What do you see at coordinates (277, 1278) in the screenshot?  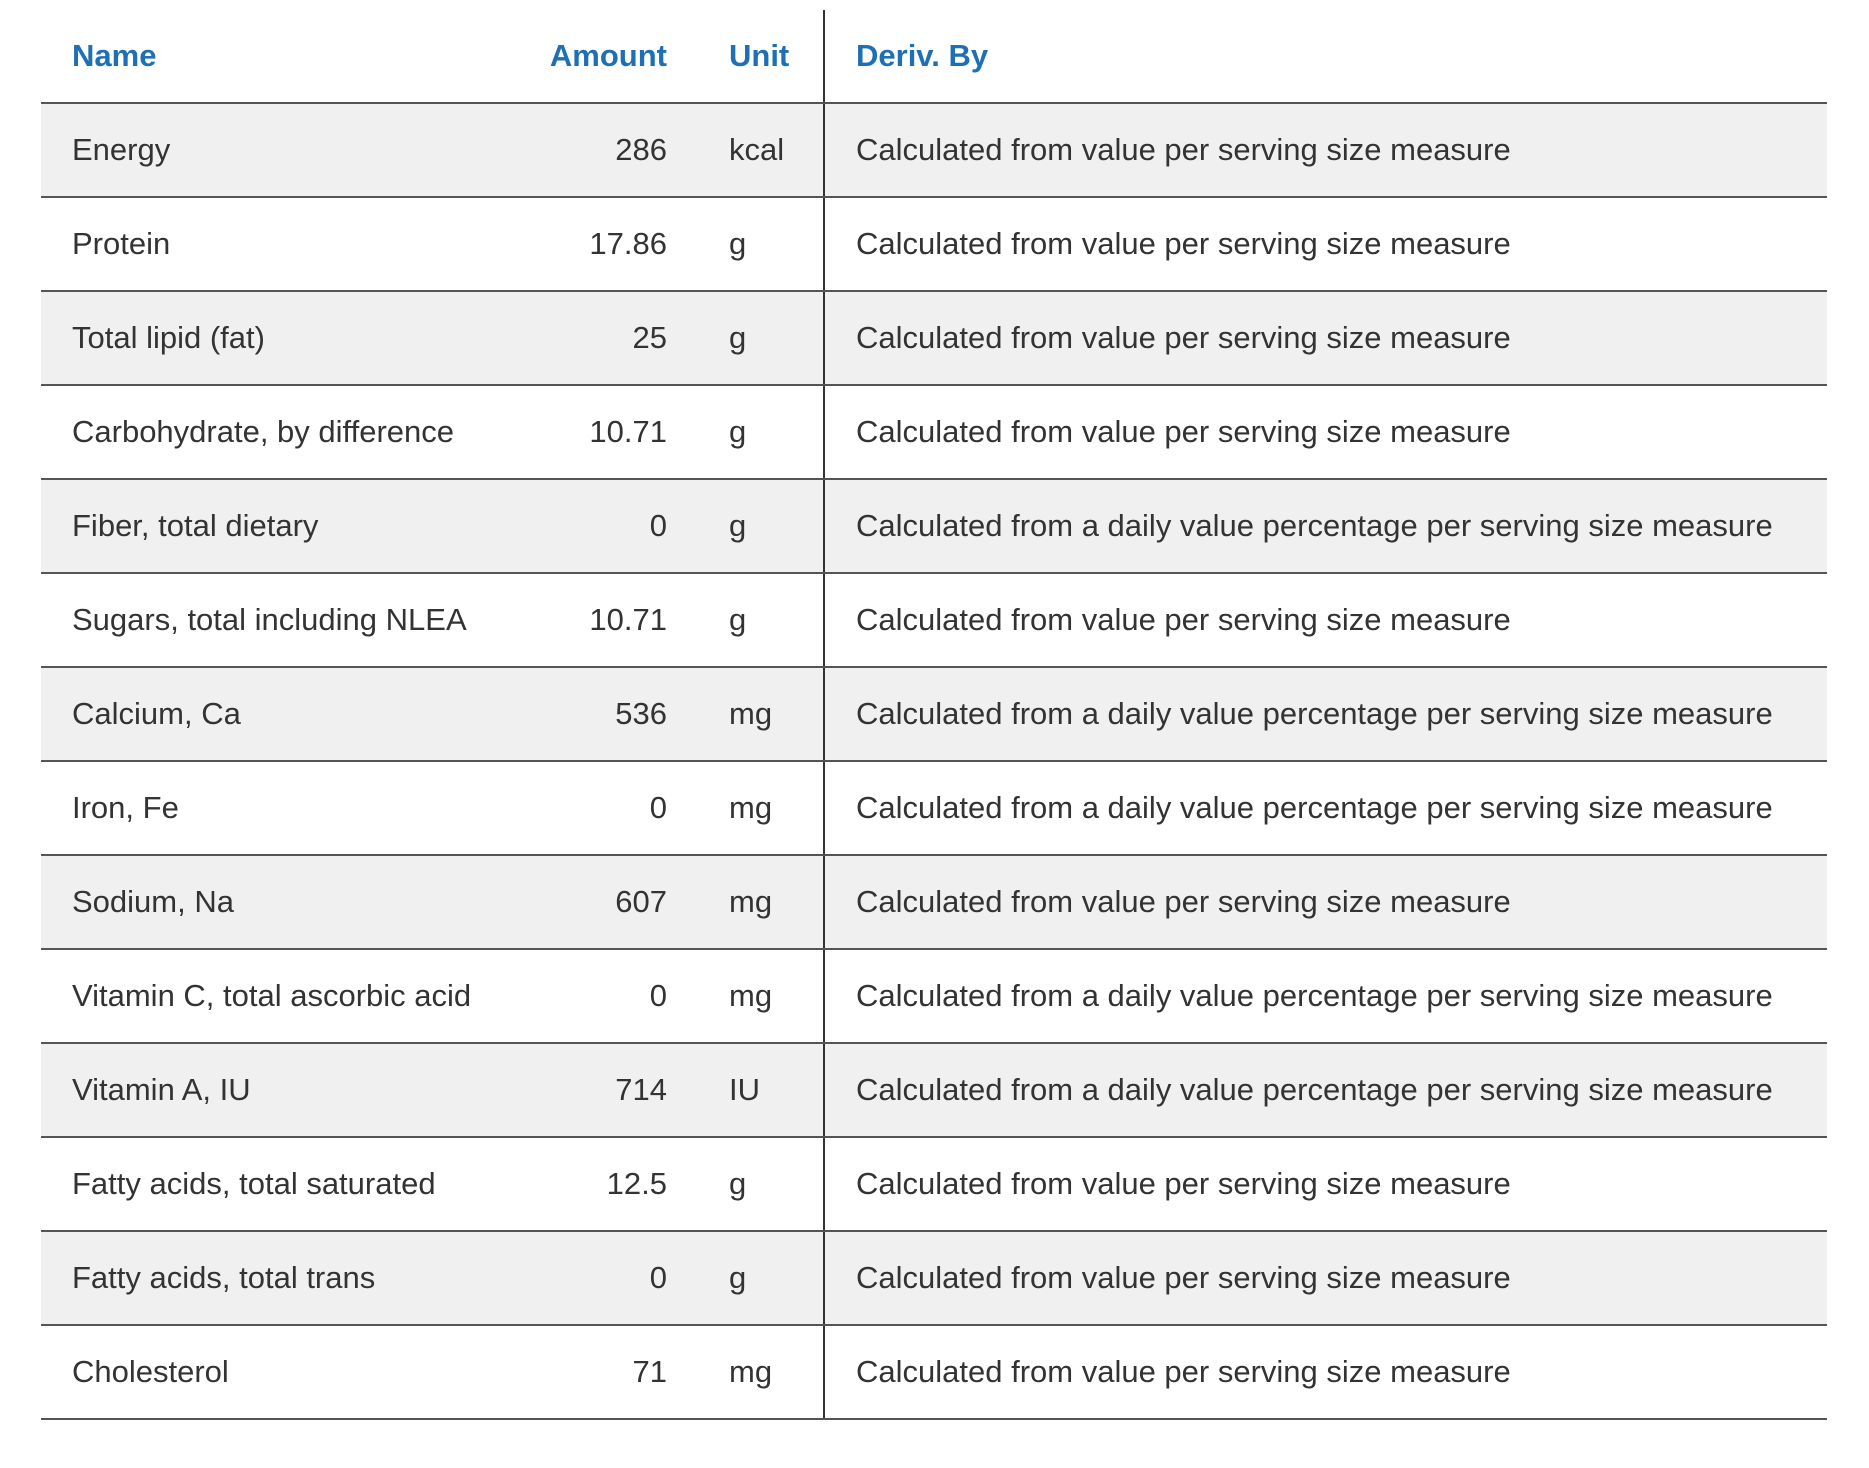 I see `cell-name: Fatty acids, total trans` at bounding box center [277, 1278].